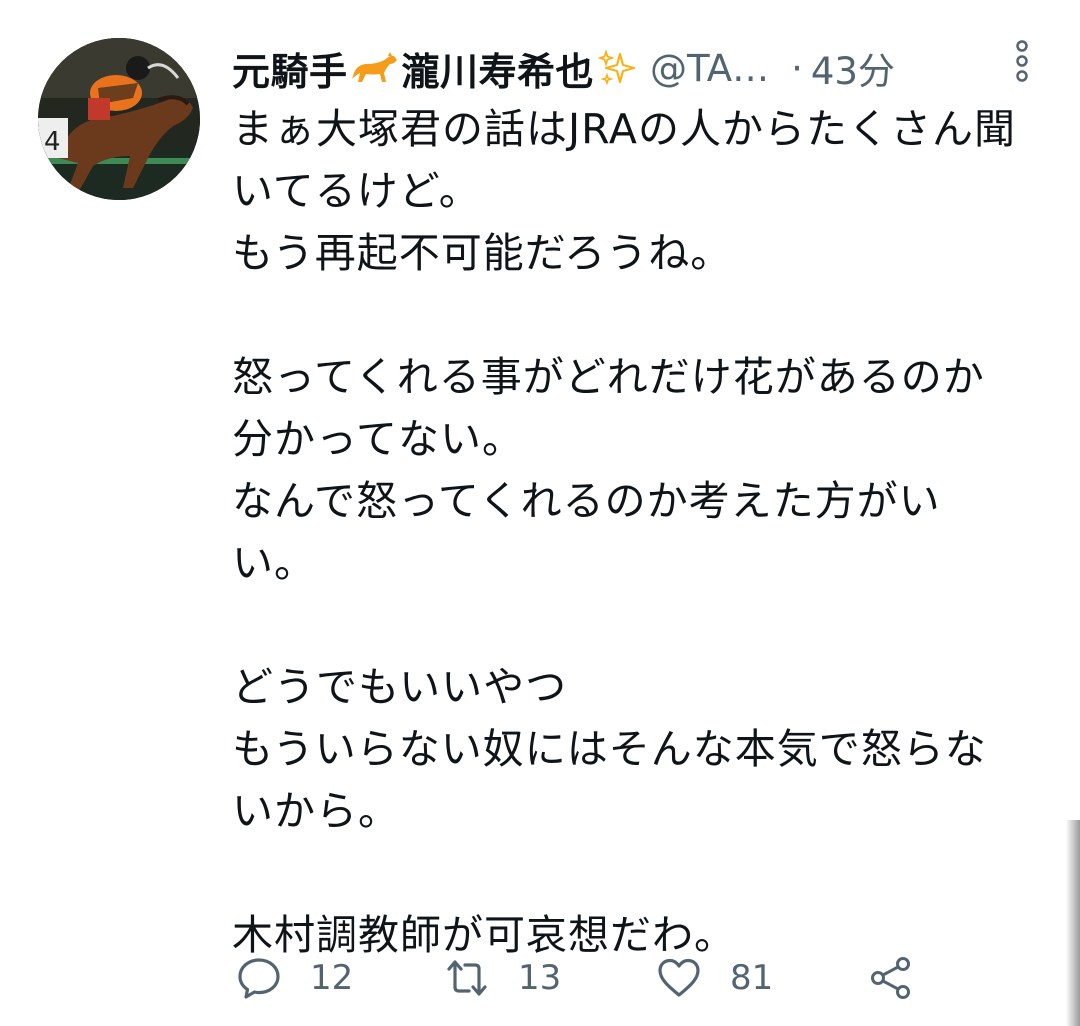 This screenshot has width=1080, height=1026. I want to click on like-count: 81, so click(752, 978).